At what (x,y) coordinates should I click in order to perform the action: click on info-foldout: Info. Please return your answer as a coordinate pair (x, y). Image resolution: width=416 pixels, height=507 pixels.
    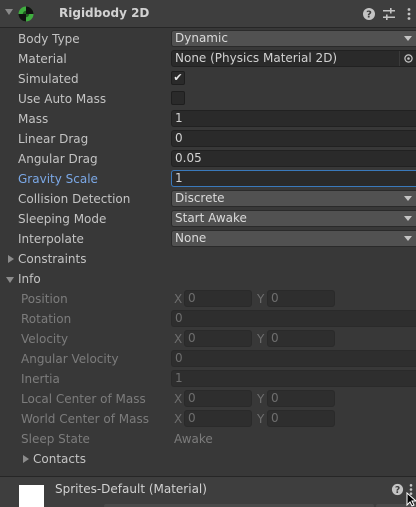
    Looking at the image, I should click on (208, 279).